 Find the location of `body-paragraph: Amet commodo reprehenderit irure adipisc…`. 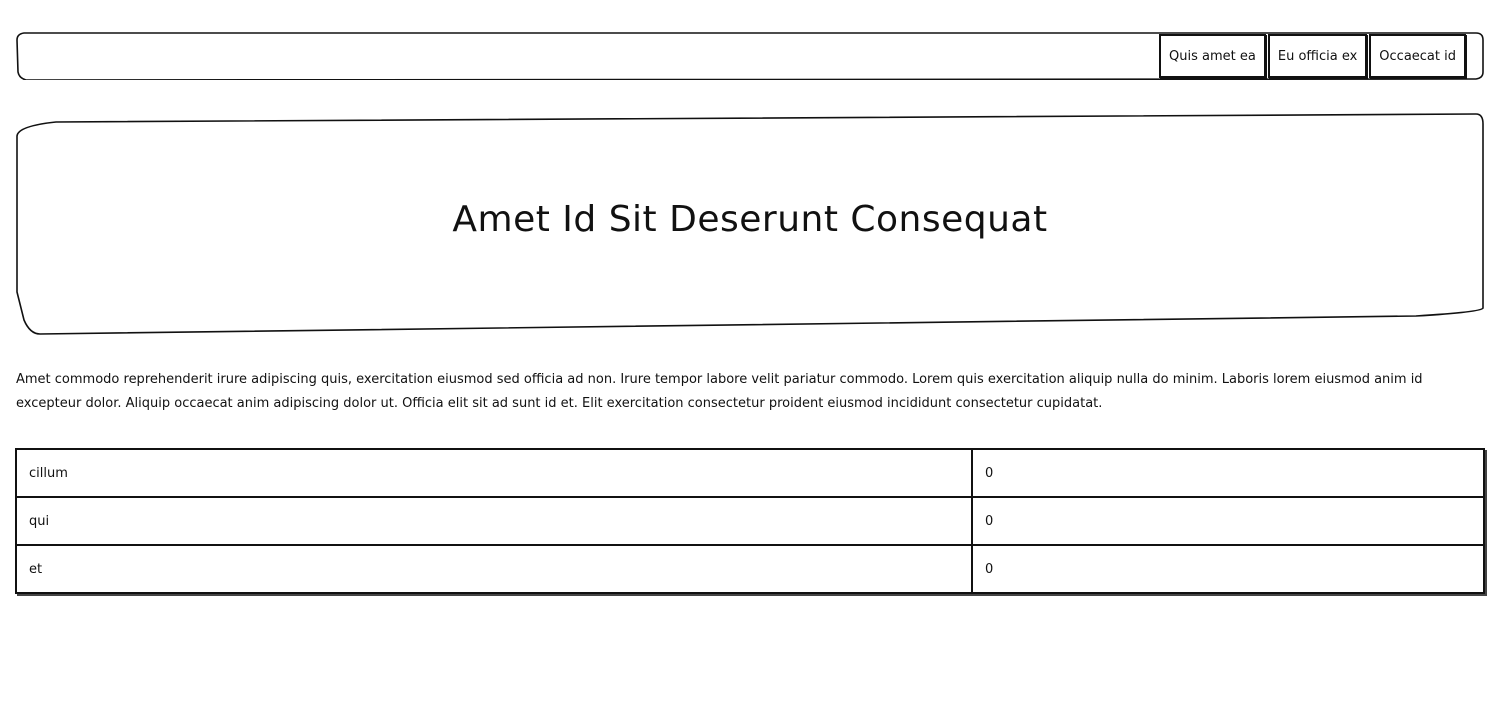

body-paragraph: Amet commodo reprehenderit irure adipisc… is located at coordinates (719, 391).